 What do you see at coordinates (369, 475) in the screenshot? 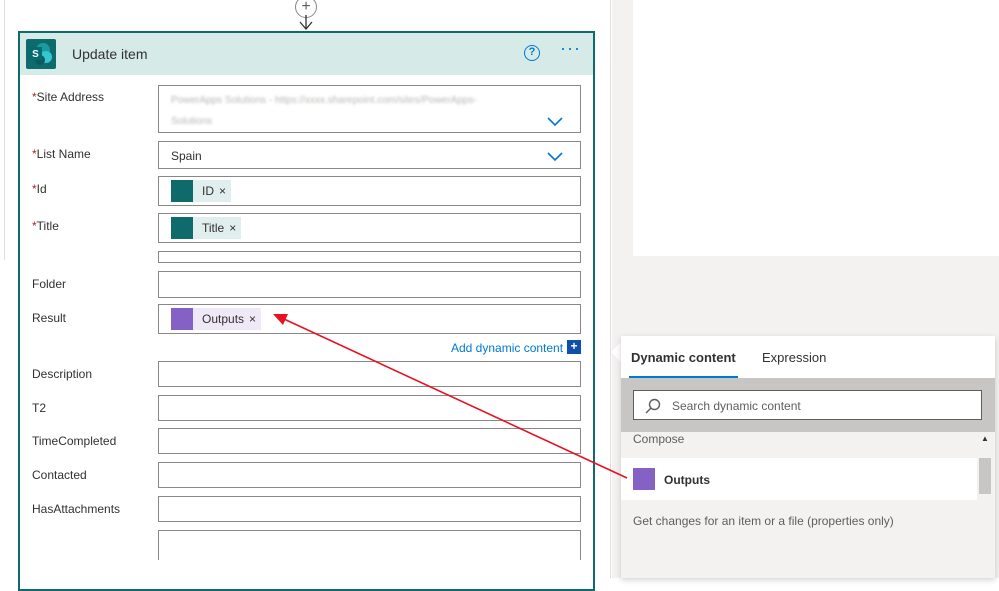
I see `contacted-input` at bounding box center [369, 475].